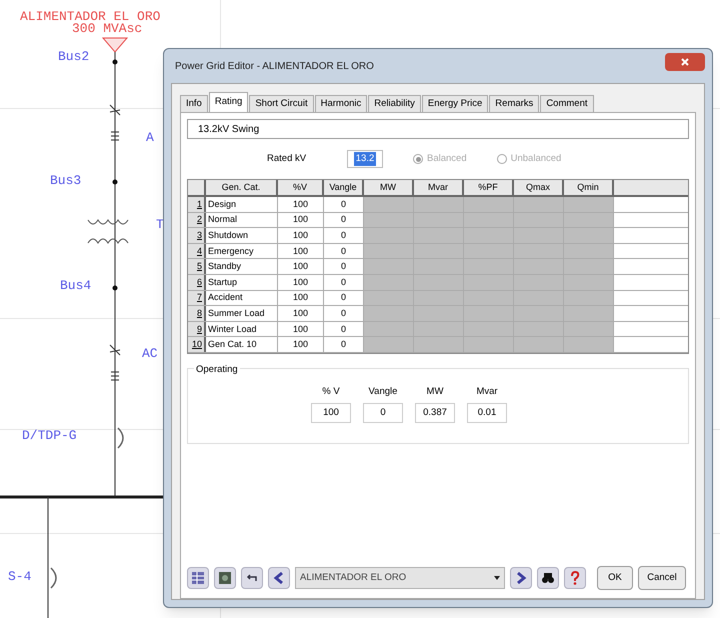 The width and height of the screenshot is (720, 618). I want to click on table-cell: Emergency, so click(242, 251).